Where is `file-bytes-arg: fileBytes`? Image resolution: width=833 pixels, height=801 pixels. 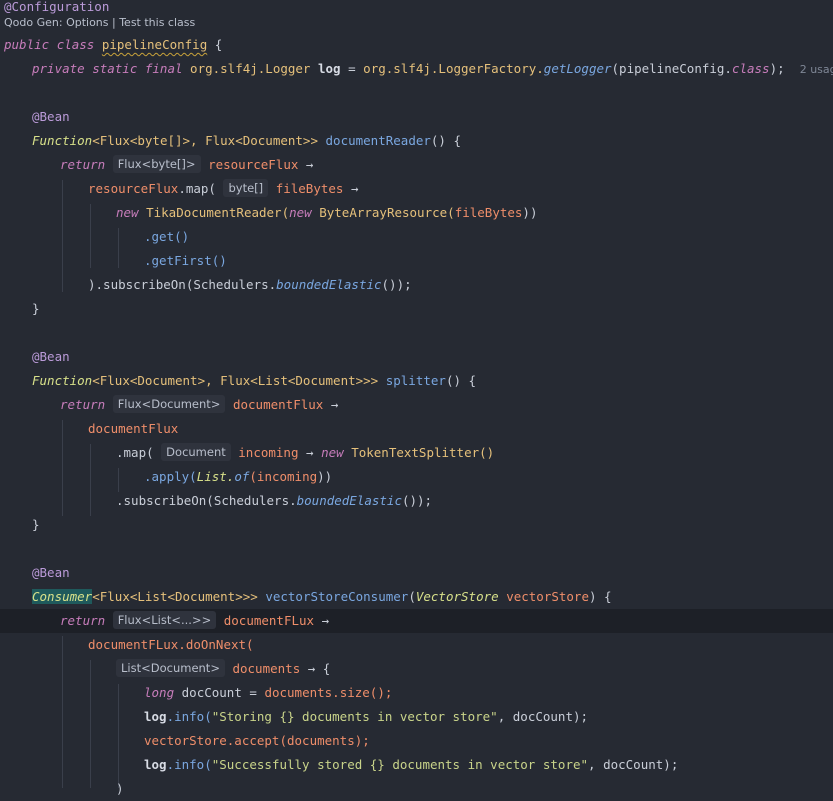
file-bytes-arg: fileBytes is located at coordinates (488, 212).